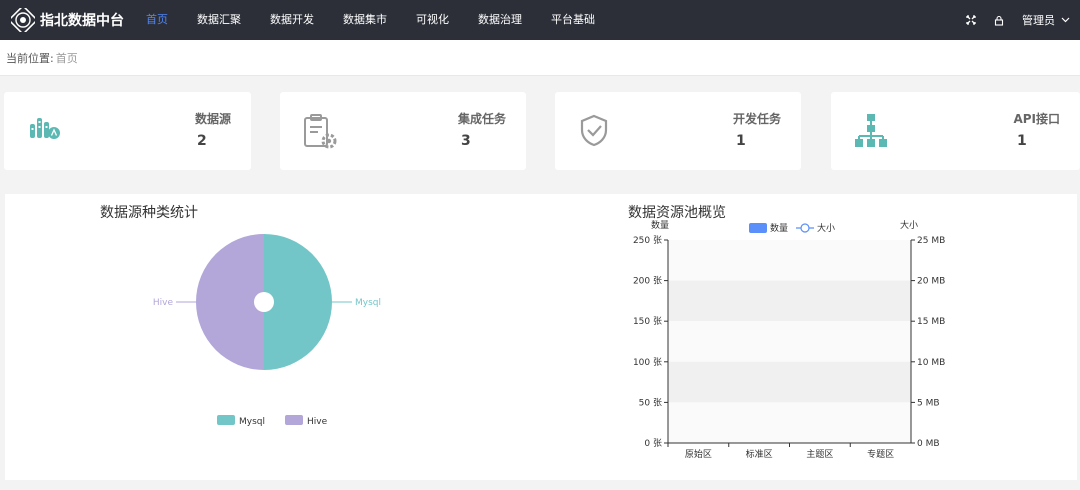  What do you see at coordinates (306, 421) in the screenshot?
I see `legend-item: Hive` at bounding box center [306, 421].